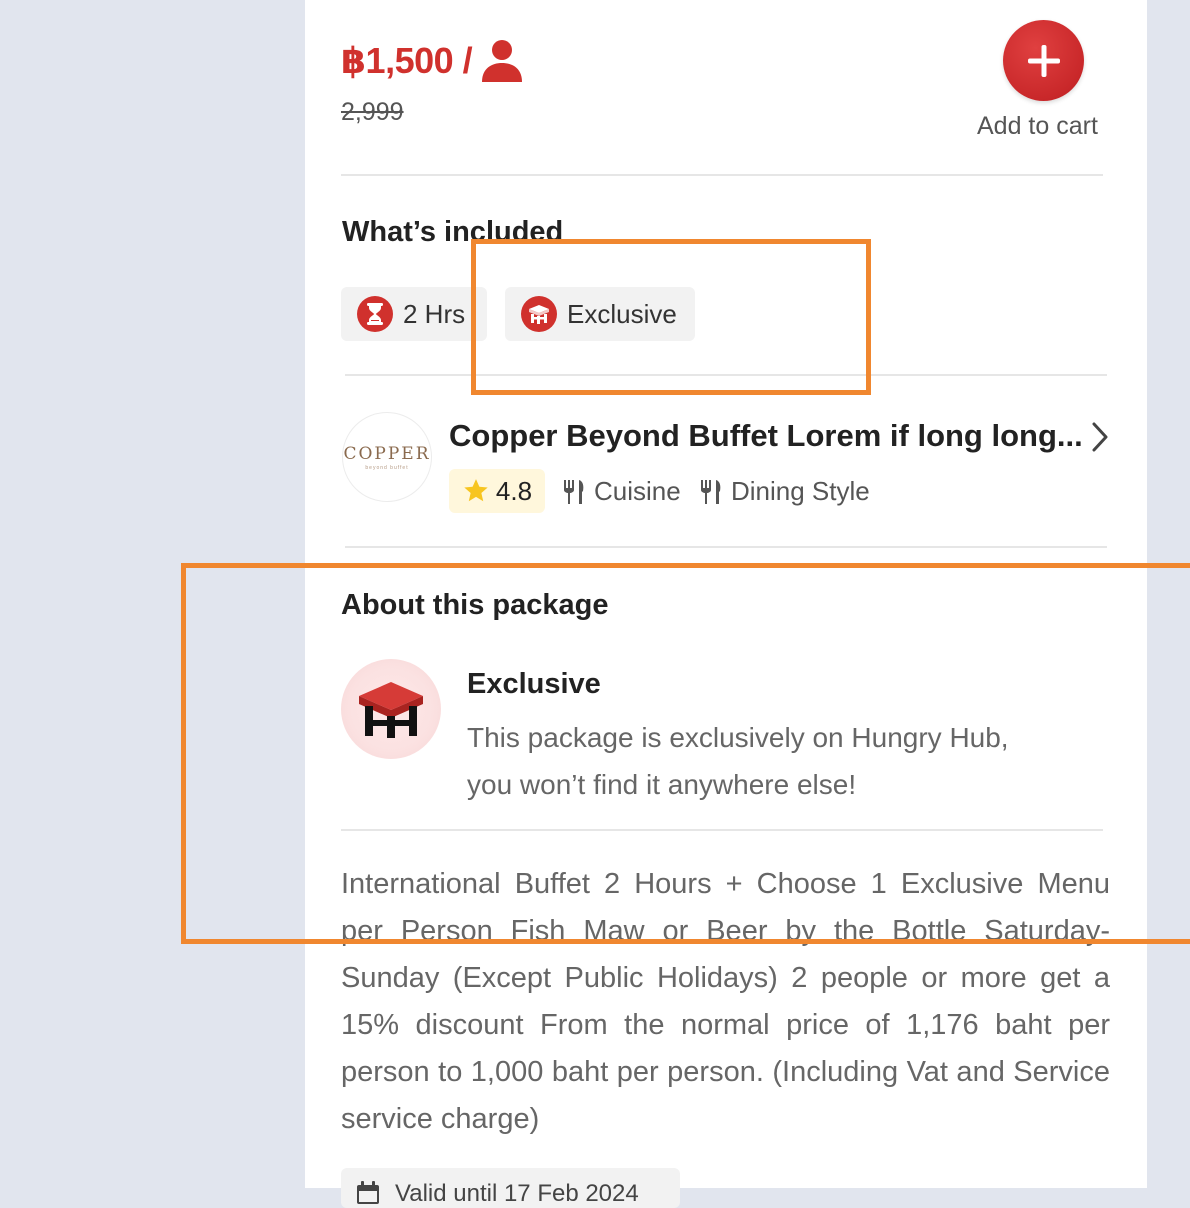  I want to click on star-icon, so click(476, 490).